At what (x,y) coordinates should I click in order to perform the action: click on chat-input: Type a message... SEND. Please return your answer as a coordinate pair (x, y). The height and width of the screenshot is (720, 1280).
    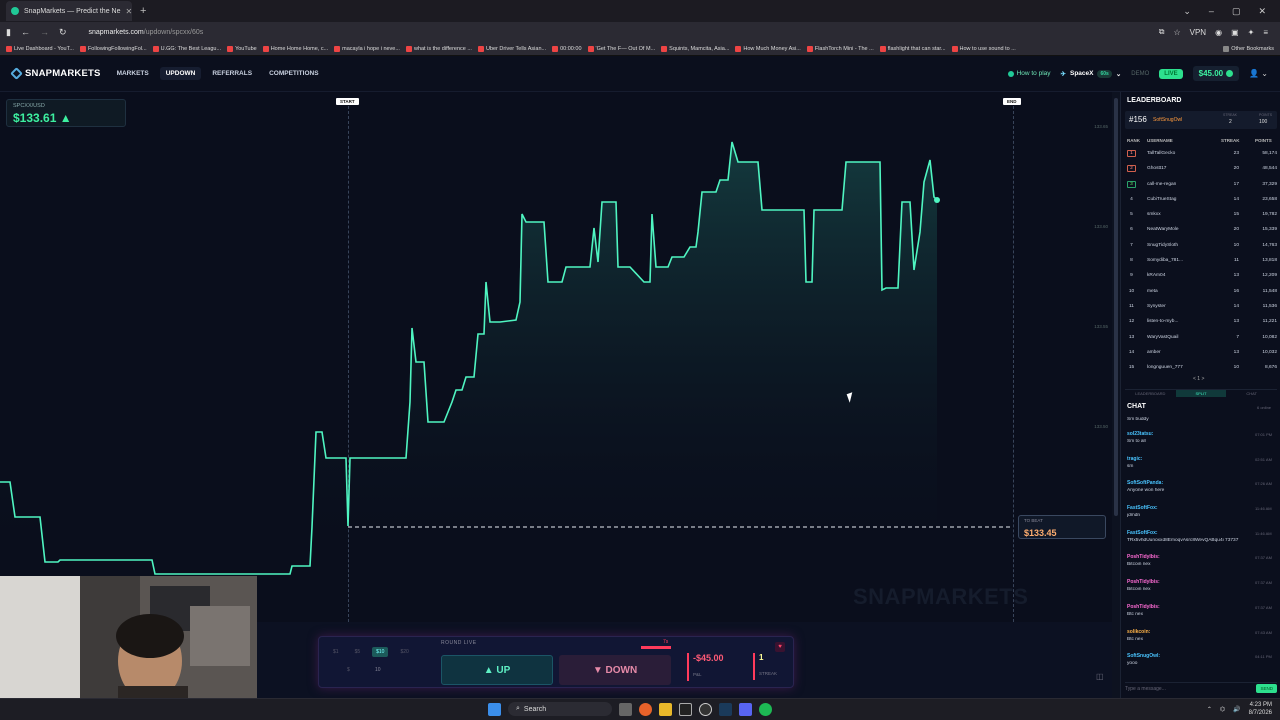
    Looking at the image, I should click on (1201, 688).